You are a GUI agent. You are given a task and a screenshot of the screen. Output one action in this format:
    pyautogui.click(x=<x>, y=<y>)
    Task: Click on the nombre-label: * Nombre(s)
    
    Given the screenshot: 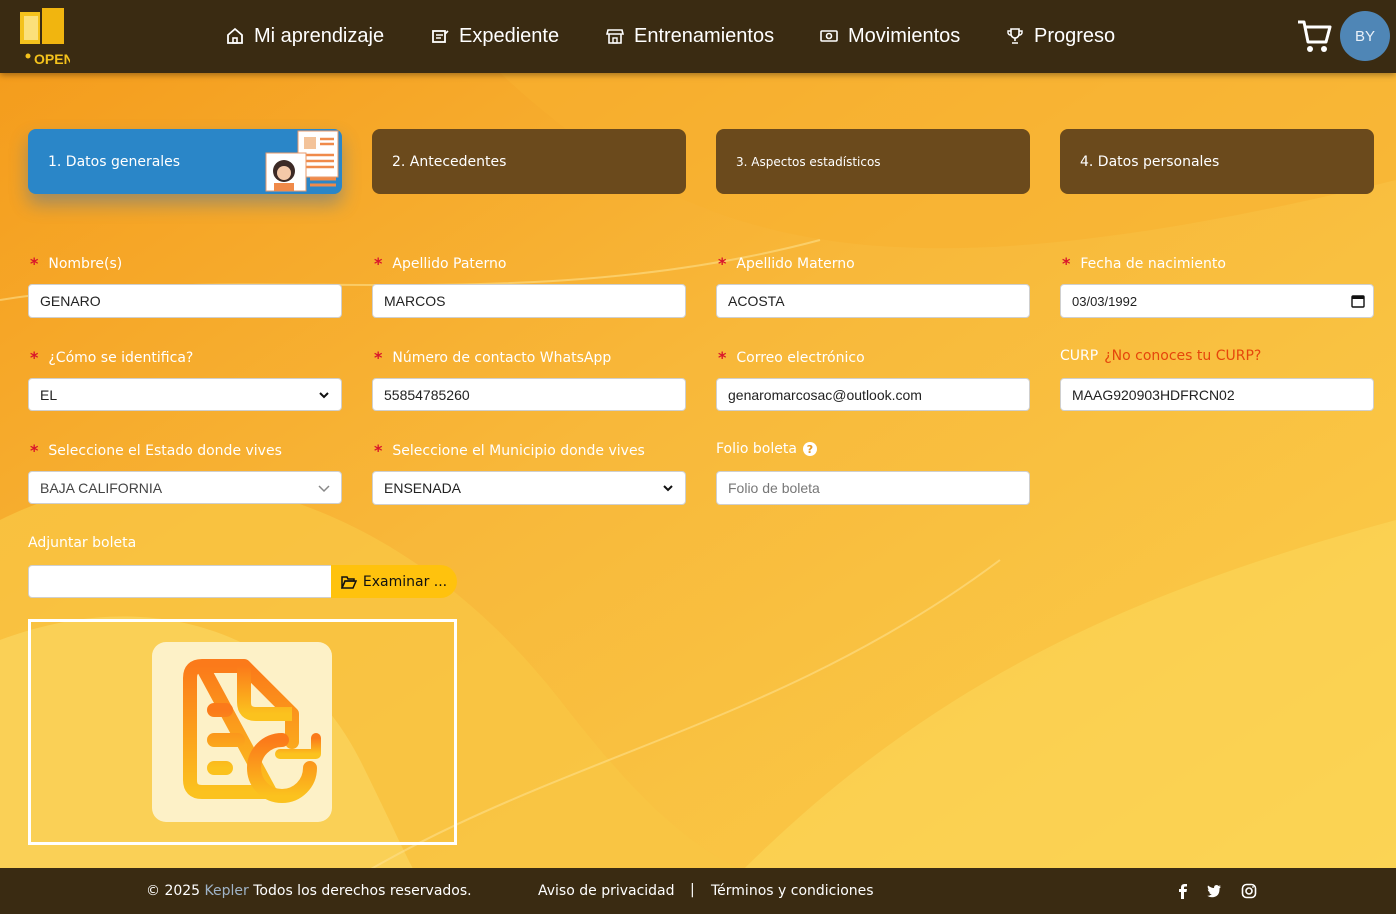 What is the action you would take?
    pyautogui.click(x=76, y=263)
    